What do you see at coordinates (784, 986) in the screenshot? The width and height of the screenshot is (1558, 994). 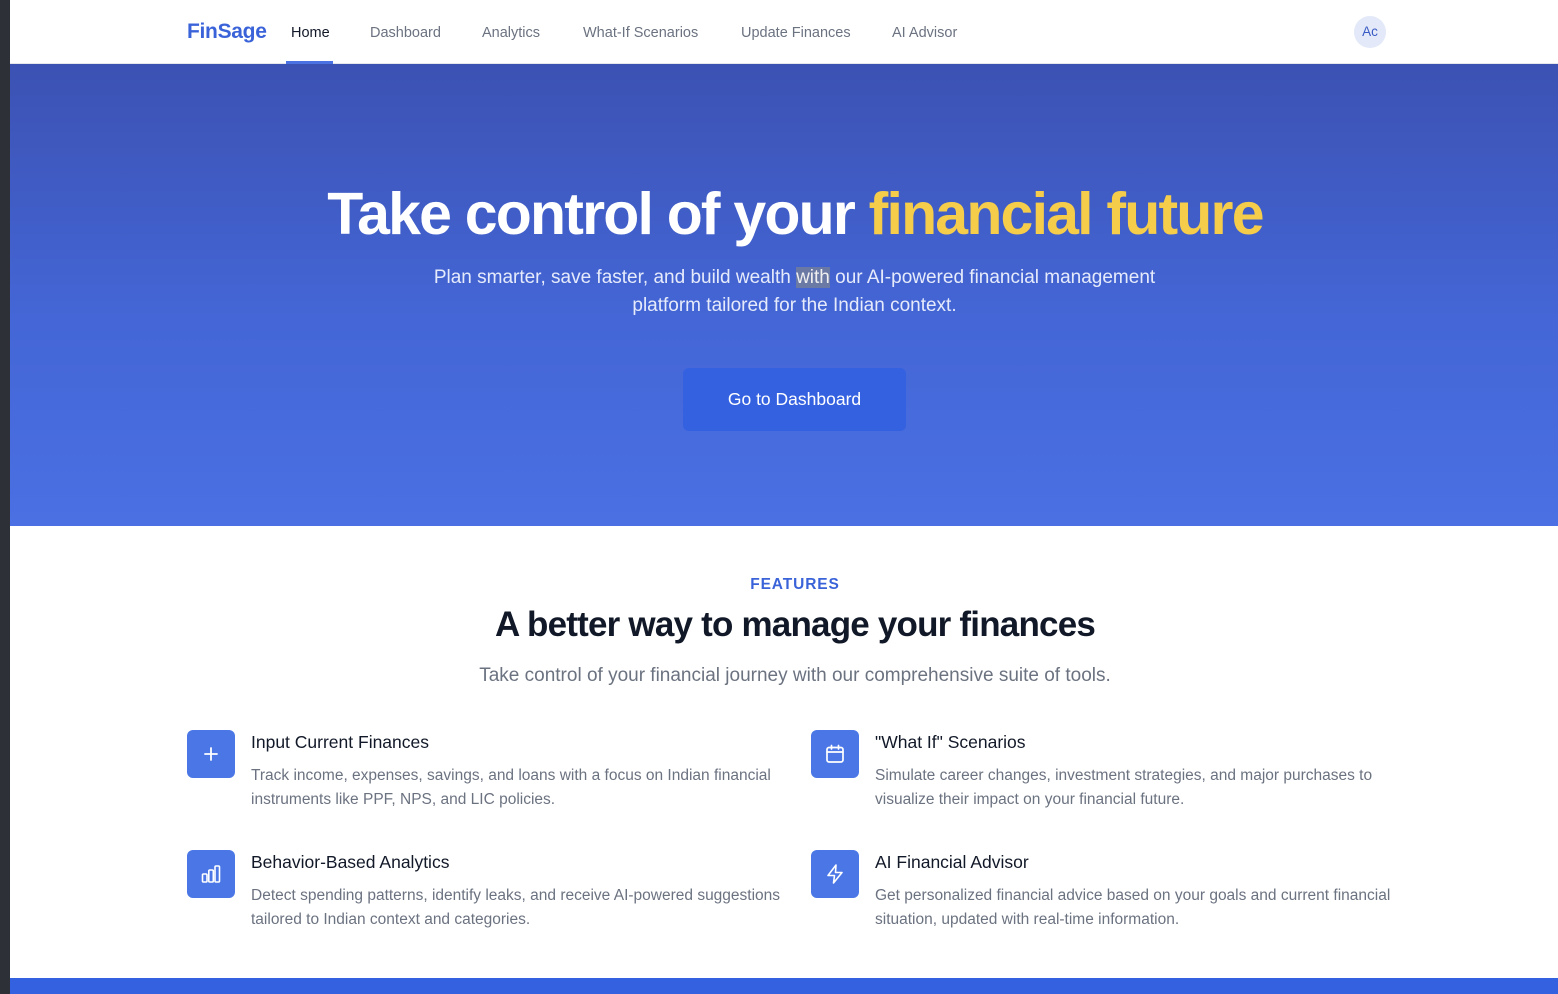 I see `footer-band` at bounding box center [784, 986].